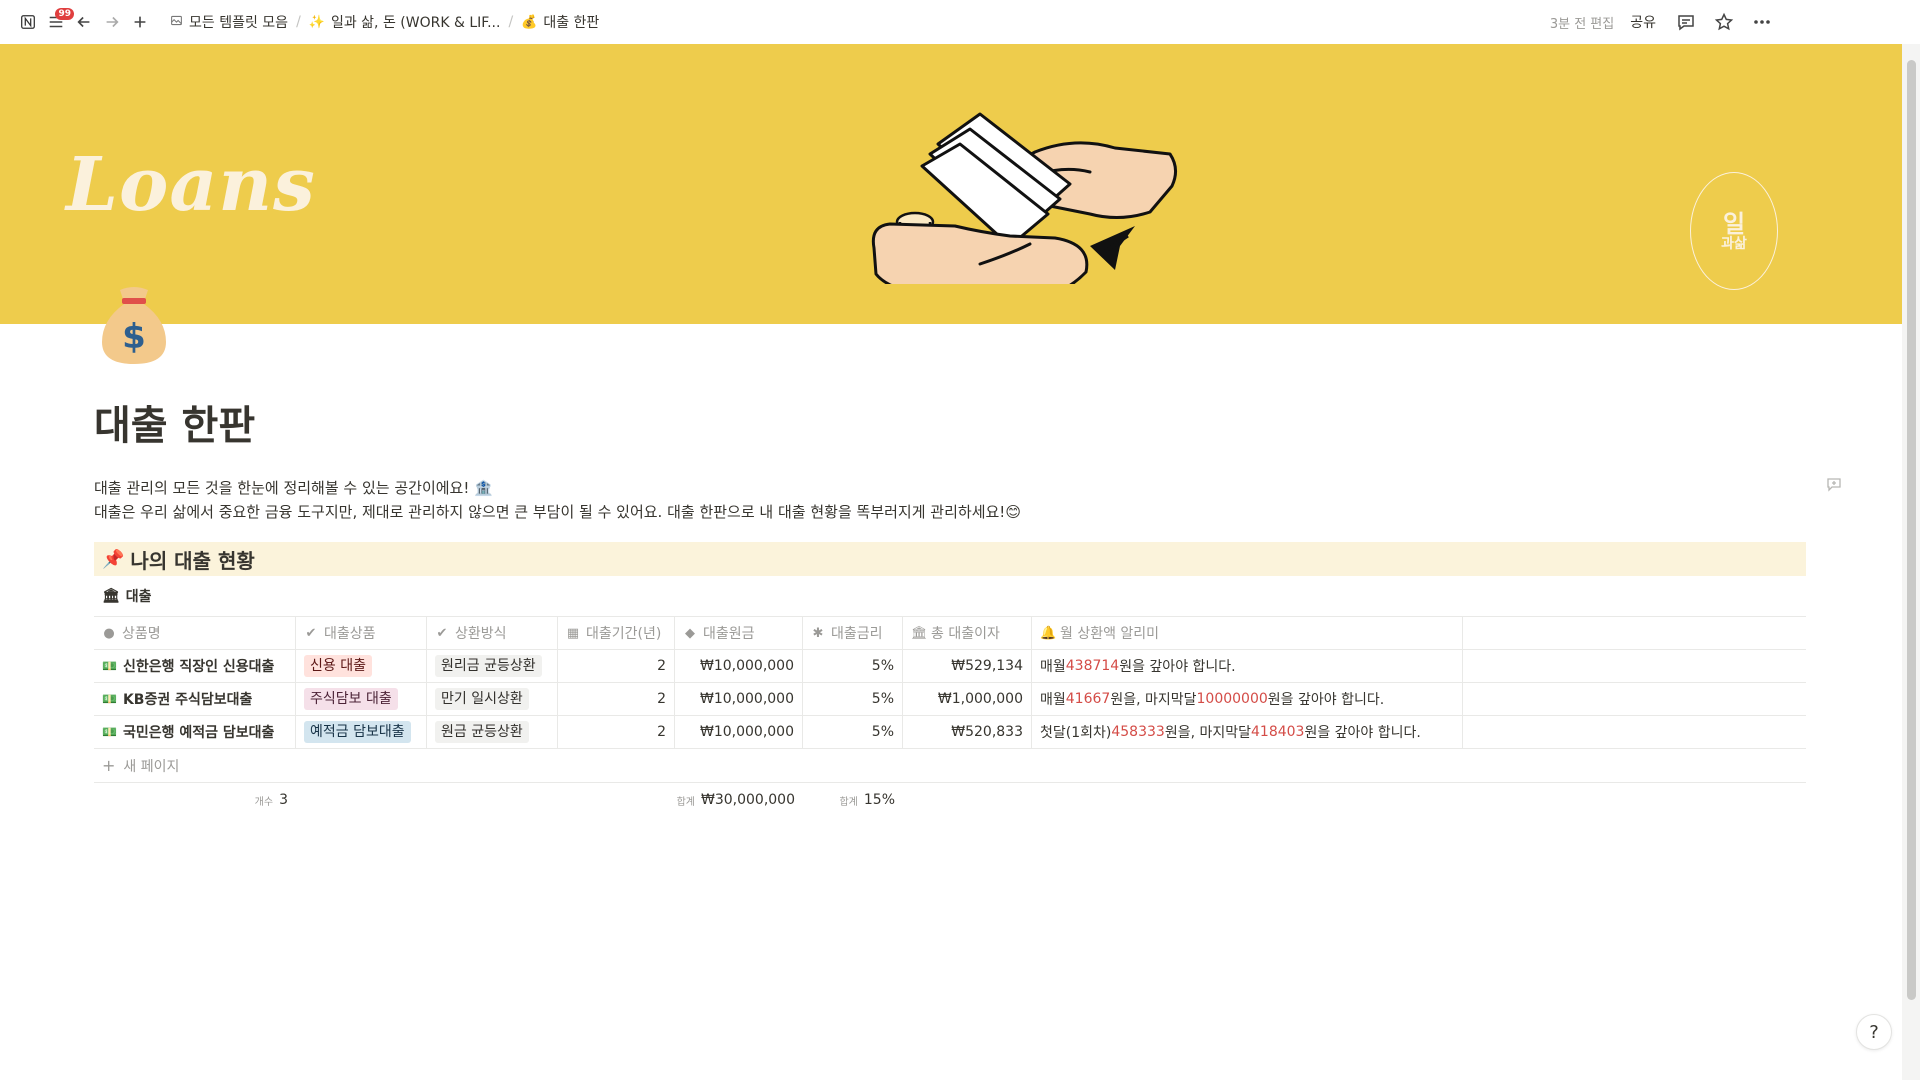 Image resolution: width=1920 pixels, height=1080 pixels. I want to click on forward-arrow-icon, so click(112, 22).